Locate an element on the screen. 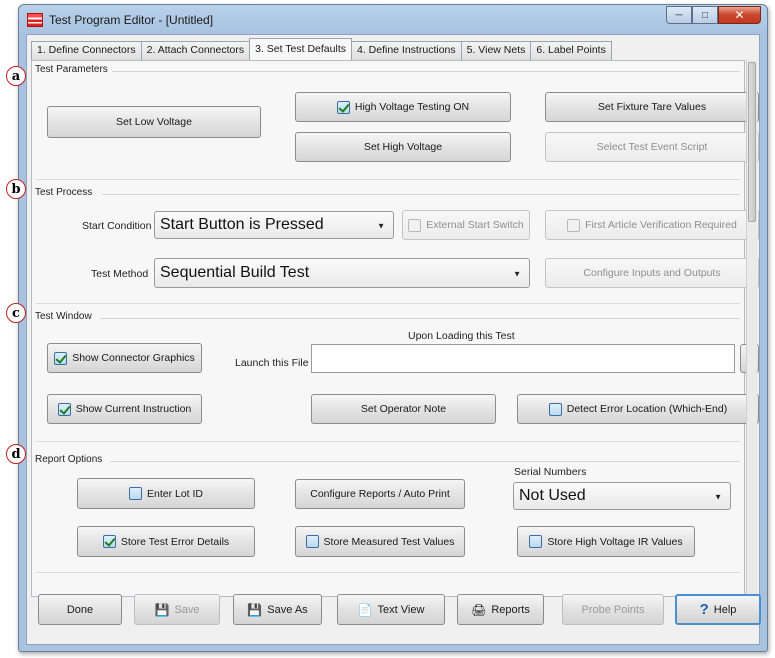  external-start-switch-checkbox is located at coordinates (415, 225).